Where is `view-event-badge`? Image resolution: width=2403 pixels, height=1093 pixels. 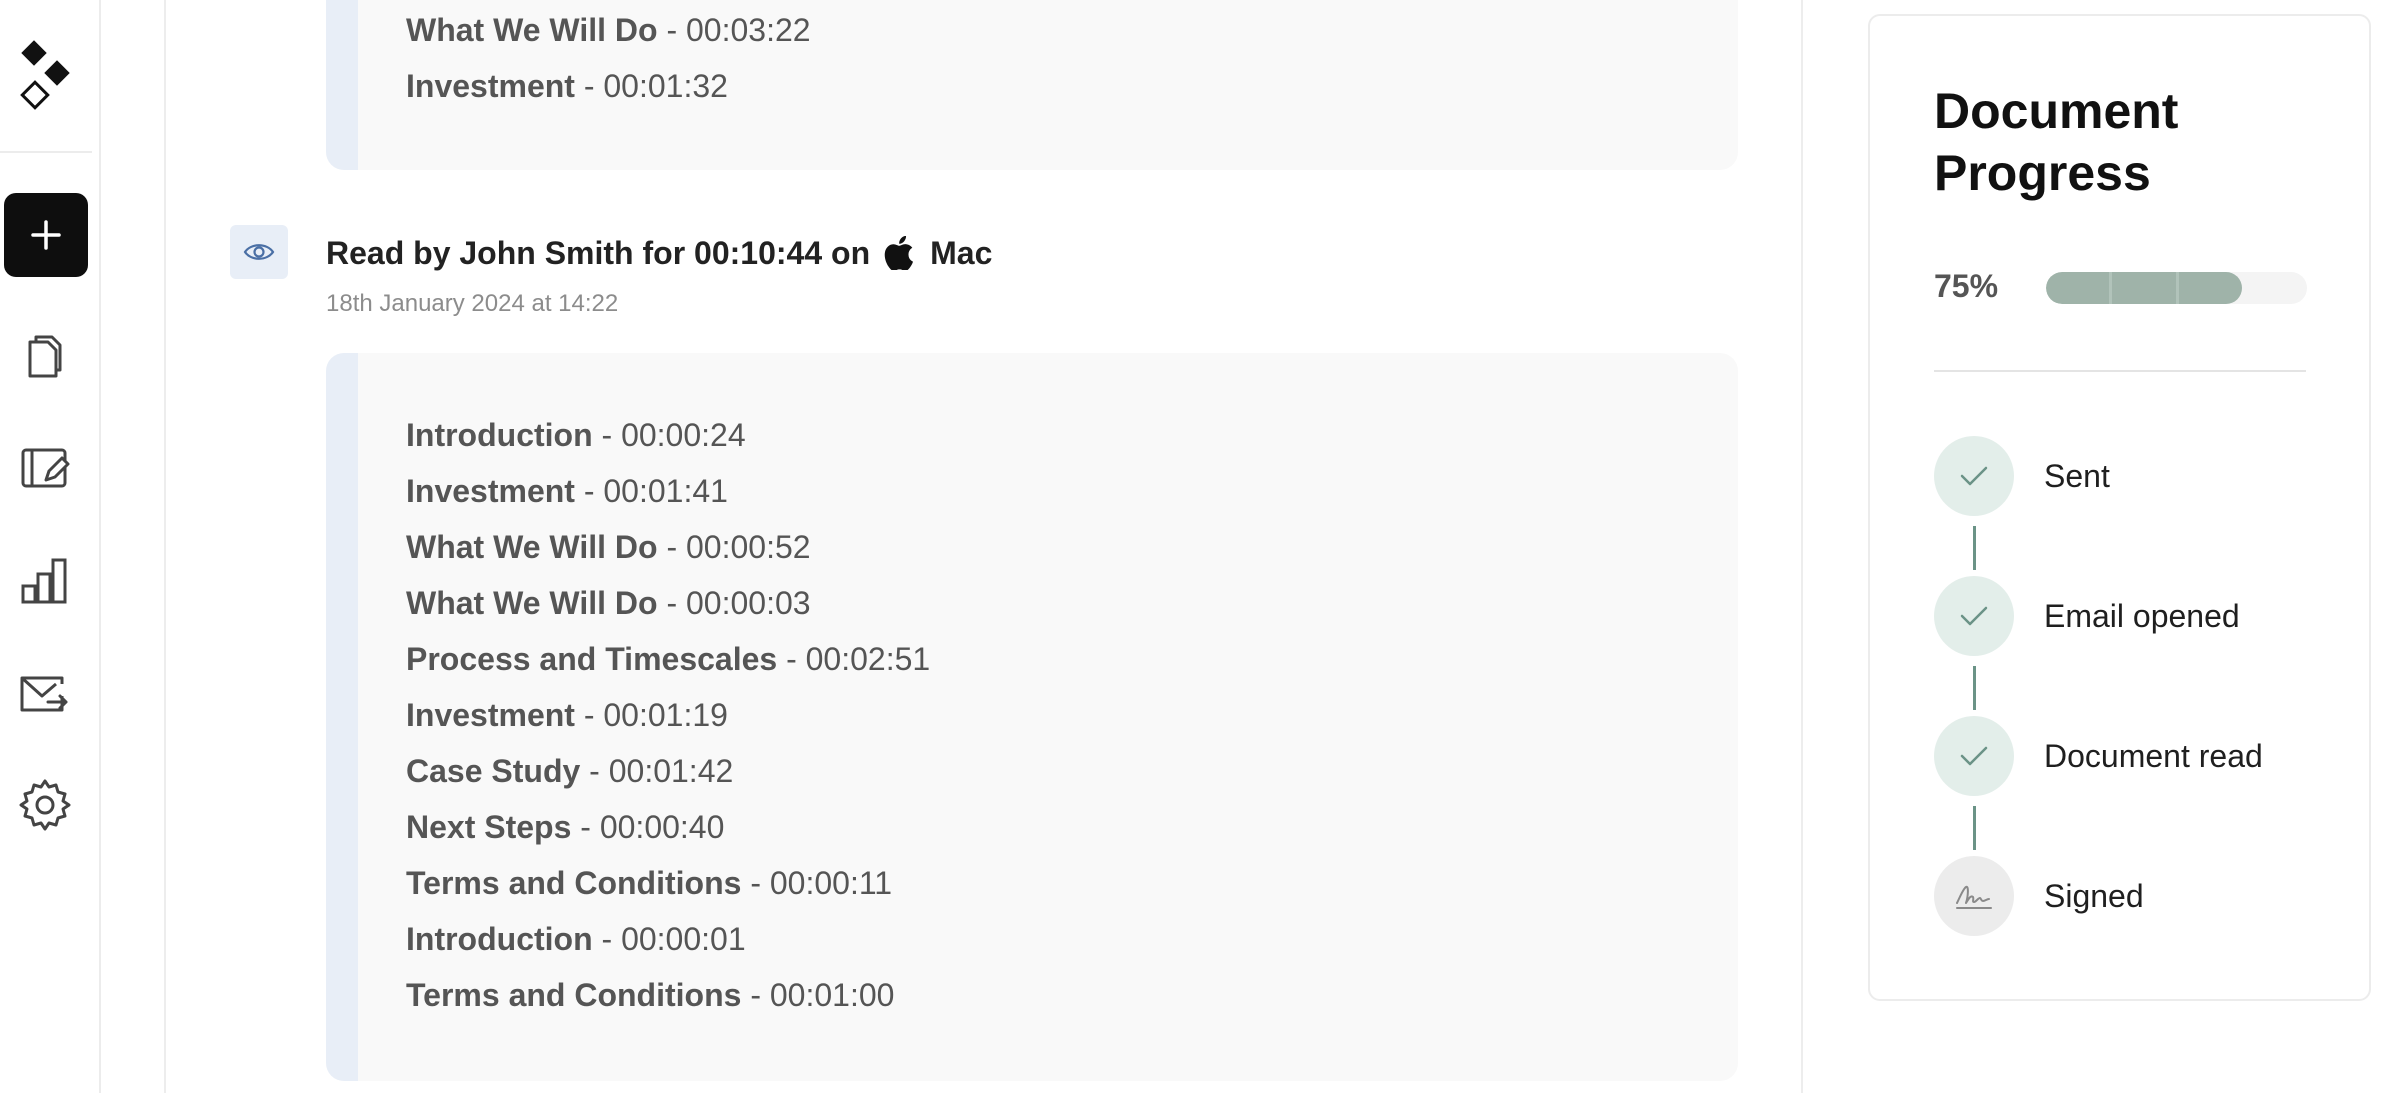
view-event-badge is located at coordinates (259, 252).